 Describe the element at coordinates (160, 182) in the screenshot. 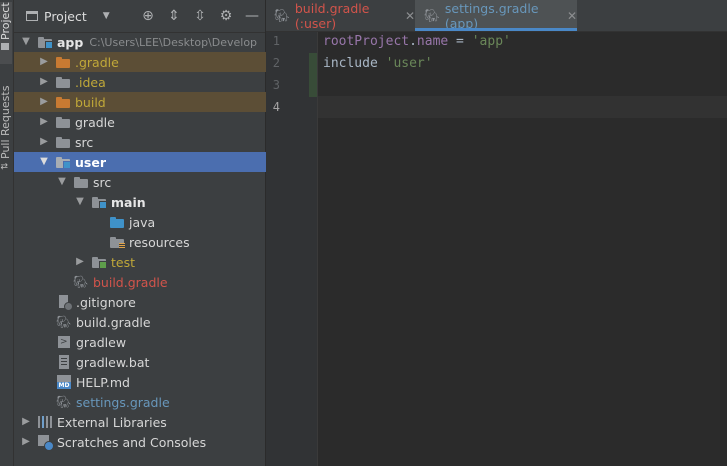

I see `tree-item-user-src: ▼ src` at that location.